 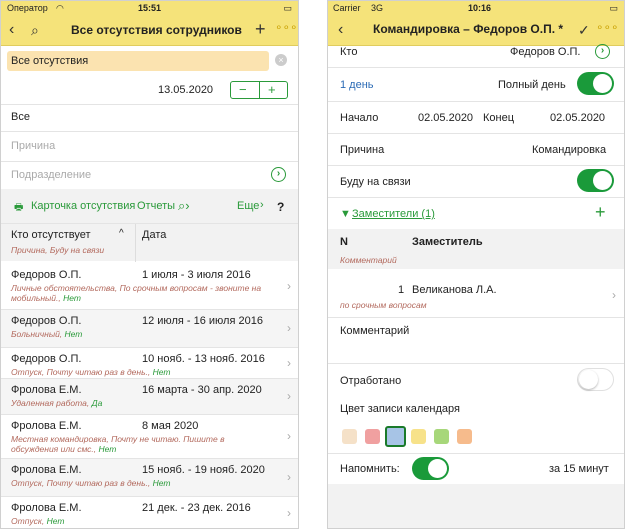 I want to click on full-day-toggle, so click(x=595, y=83).